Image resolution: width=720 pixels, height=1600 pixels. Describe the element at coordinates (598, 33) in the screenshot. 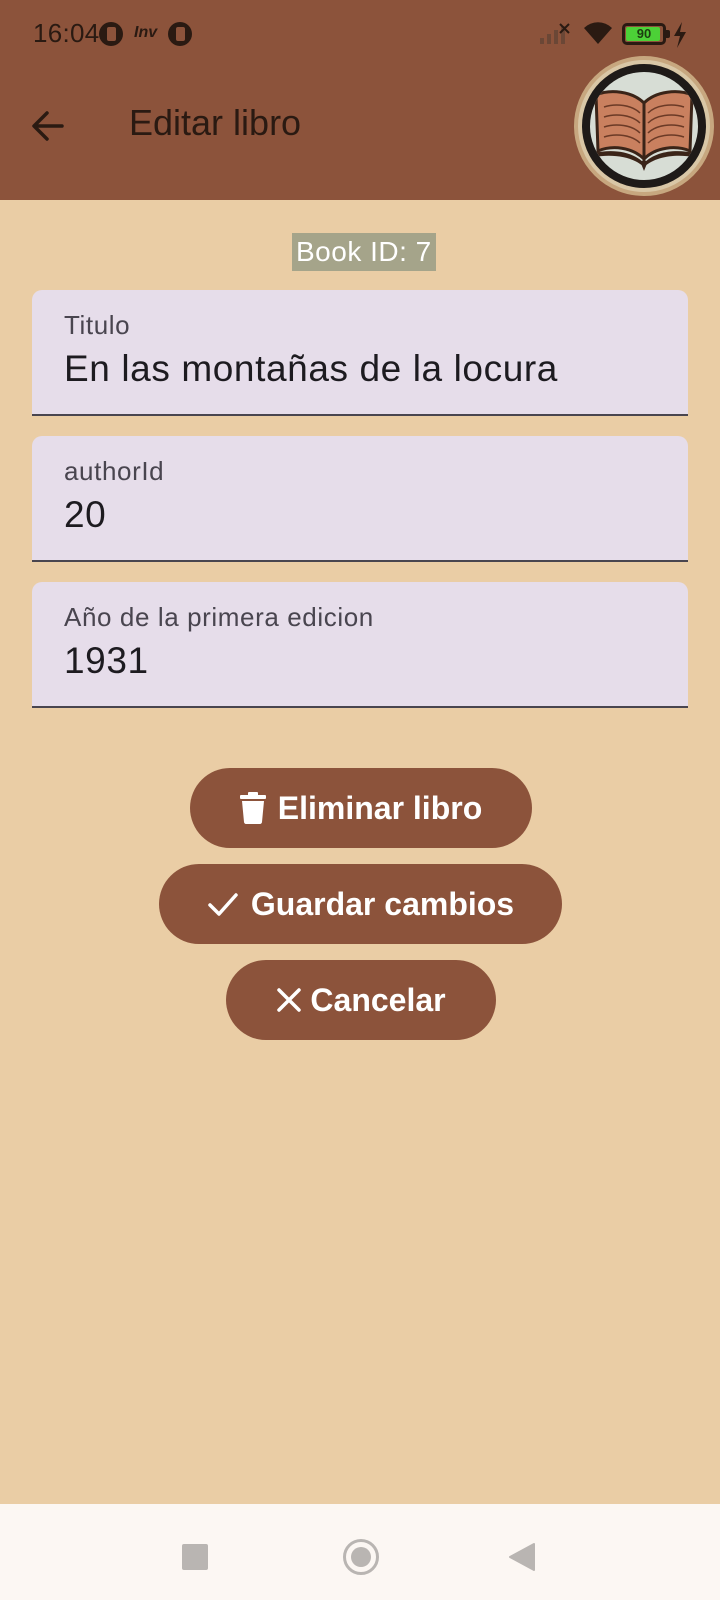

I see `wifi-icon` at that location.